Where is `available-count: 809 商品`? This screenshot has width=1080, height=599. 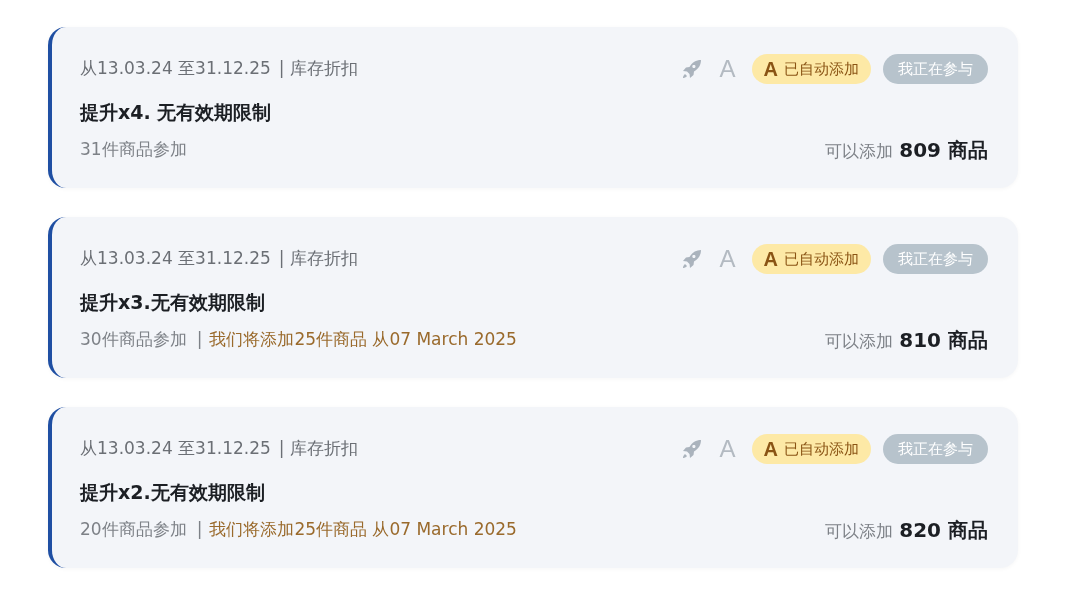 available-count: 809 商品 is located at coordinates (943, 150).